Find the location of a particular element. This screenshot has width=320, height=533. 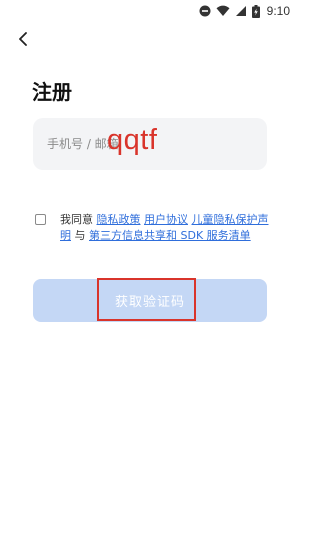

agreement-checkbox is located at coordinates (40, 219).